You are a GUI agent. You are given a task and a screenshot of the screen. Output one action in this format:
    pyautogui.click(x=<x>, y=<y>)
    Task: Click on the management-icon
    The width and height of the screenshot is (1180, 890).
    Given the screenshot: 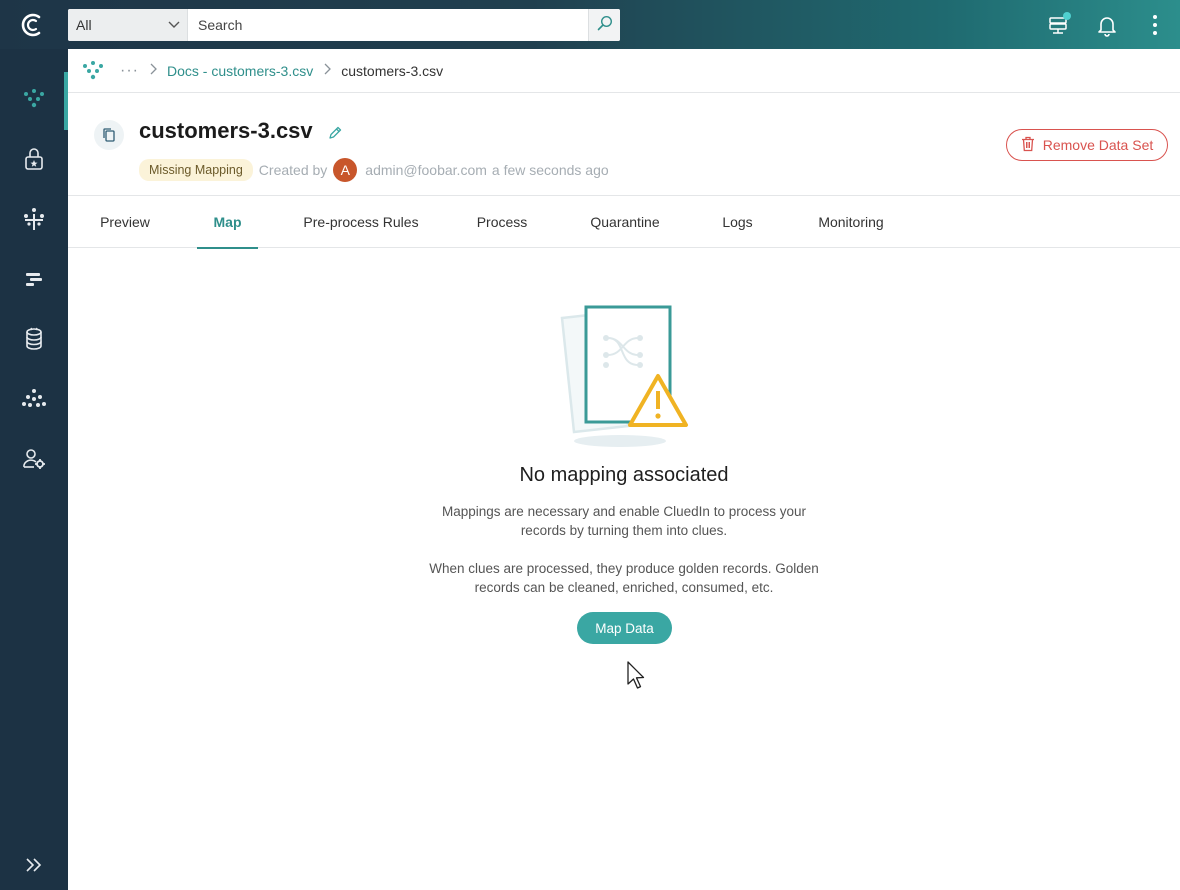 What is the action you would take?
    pyautogui.click(x=34, y=281)
    